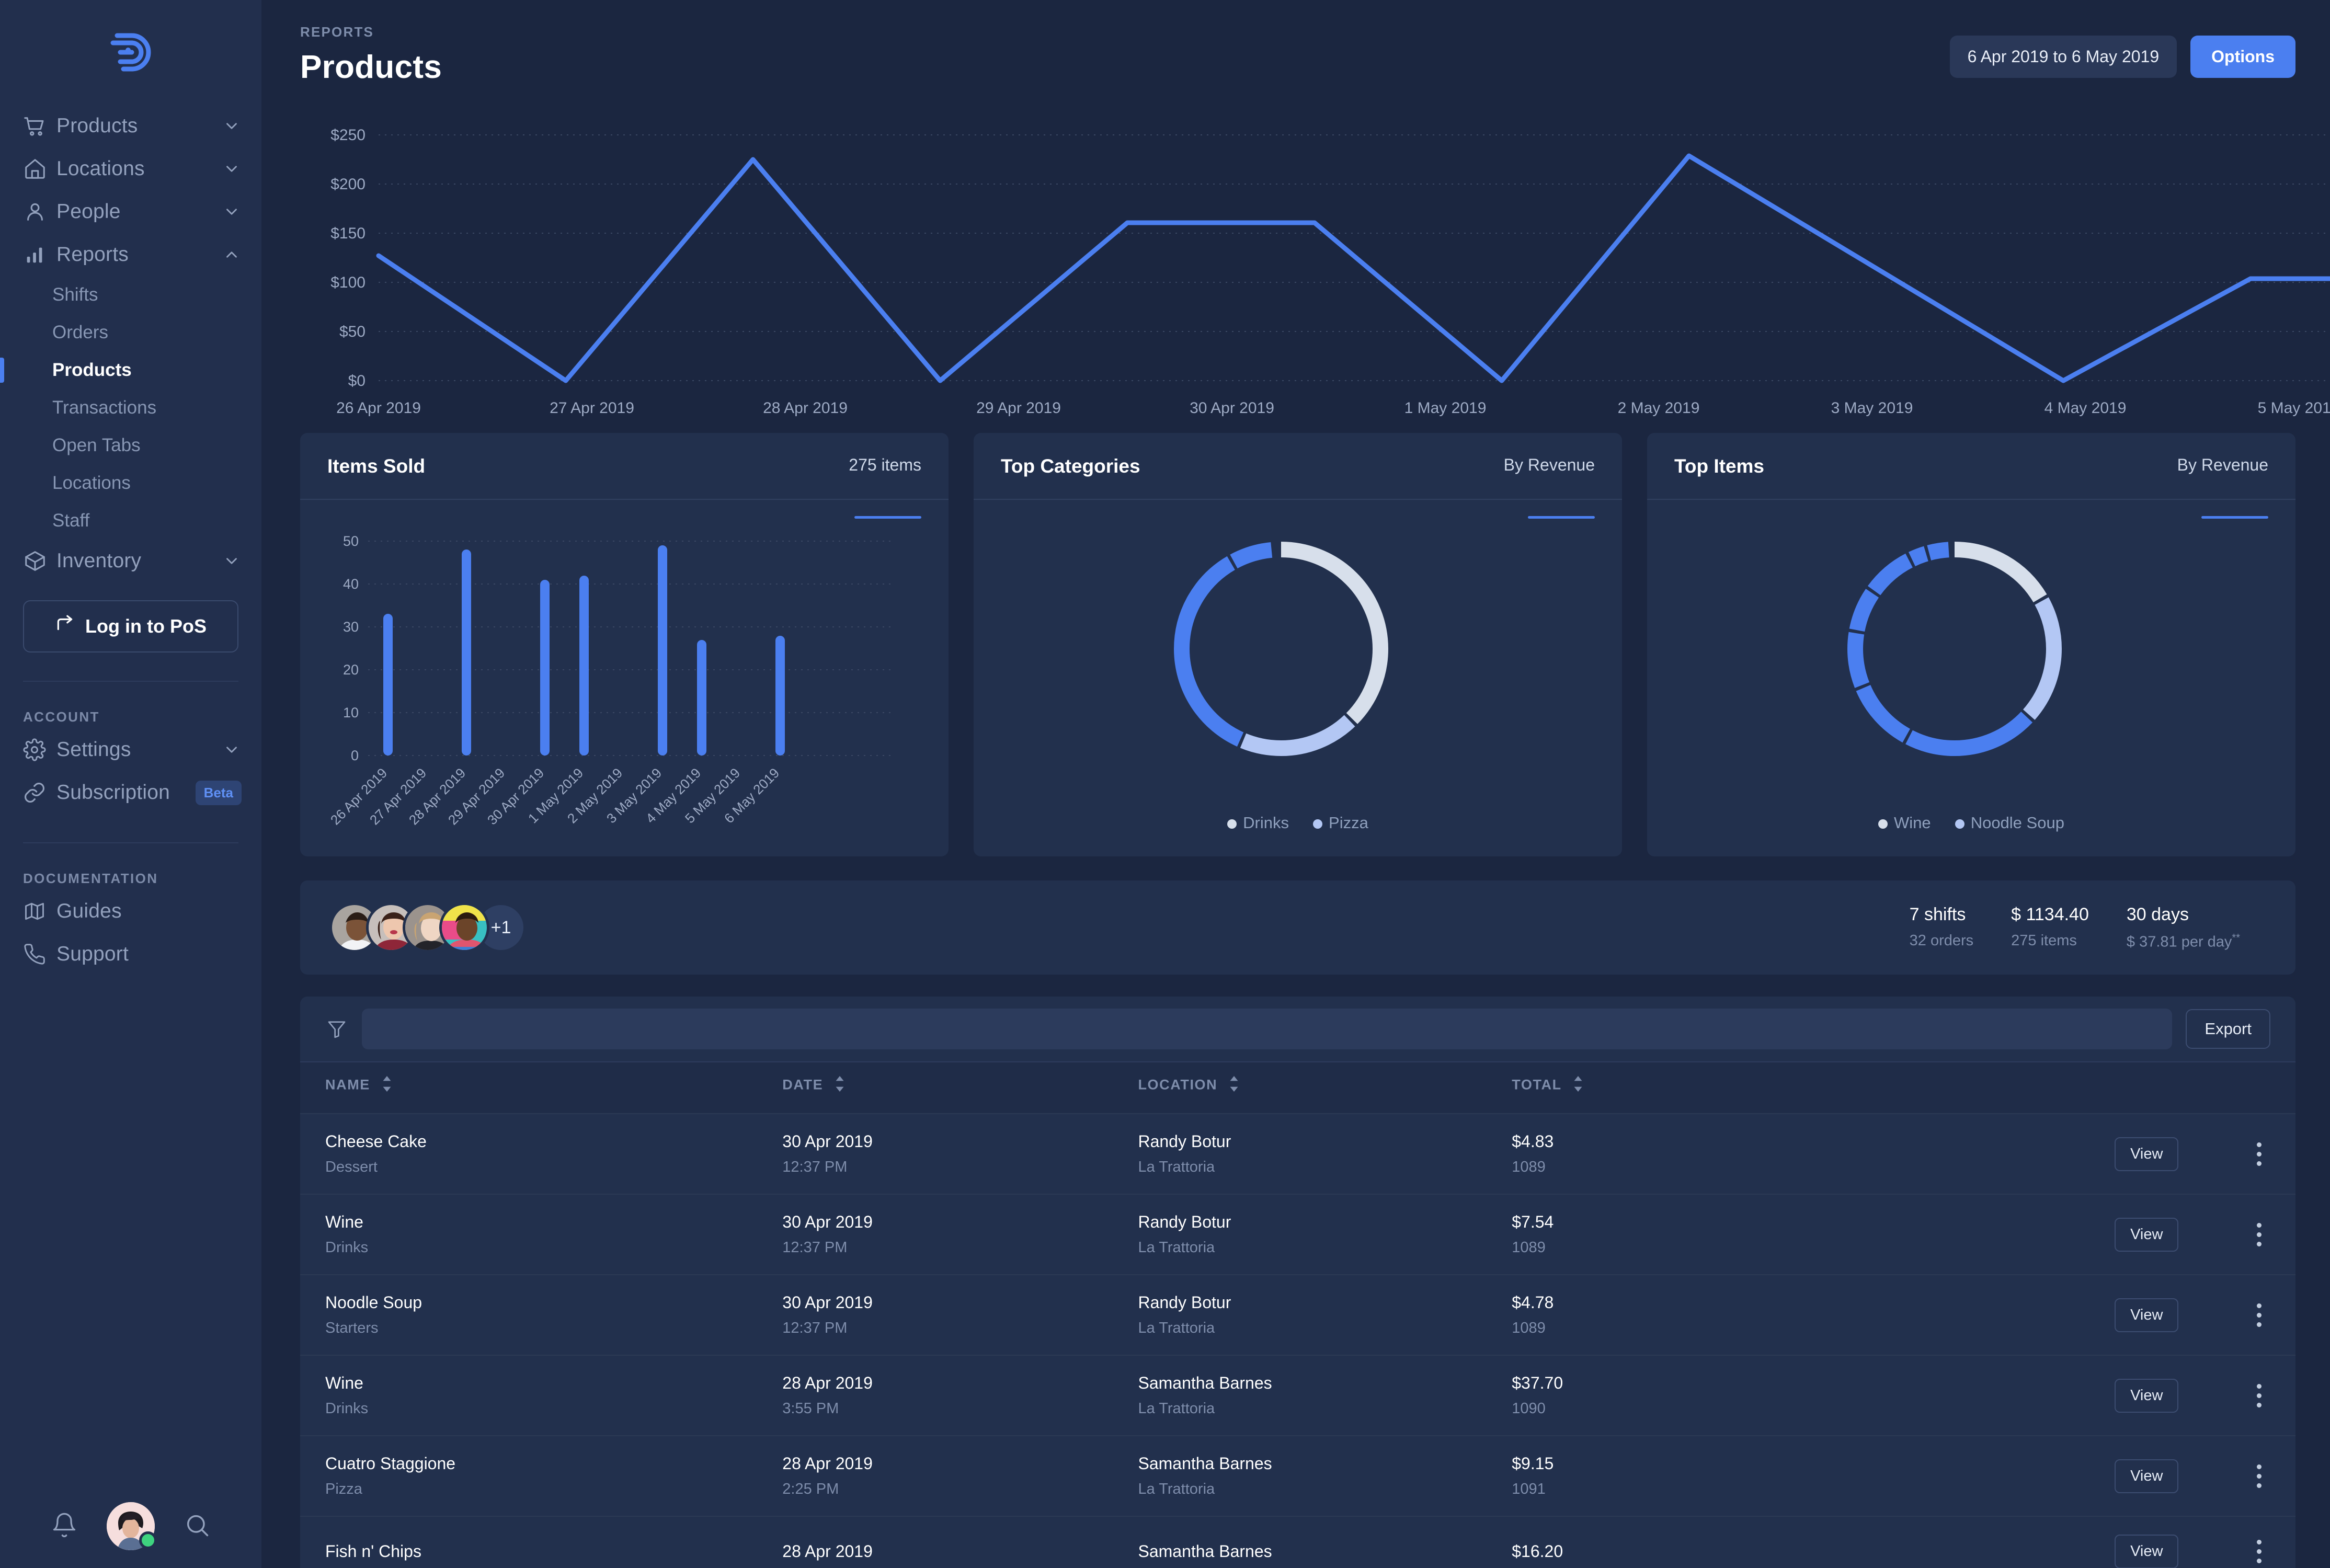 The width and height of the screenshot is (2330, 1568). I want to click on search-input, so click(1267, 1029).